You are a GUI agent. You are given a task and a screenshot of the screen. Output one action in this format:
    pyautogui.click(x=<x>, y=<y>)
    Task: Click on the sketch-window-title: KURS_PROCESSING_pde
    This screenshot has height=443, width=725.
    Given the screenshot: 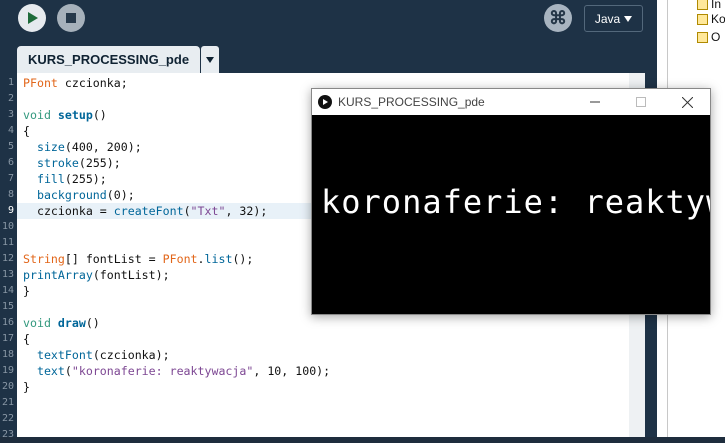 What is the action you would take?
    pyautogui.click(x=411, y=102)
    